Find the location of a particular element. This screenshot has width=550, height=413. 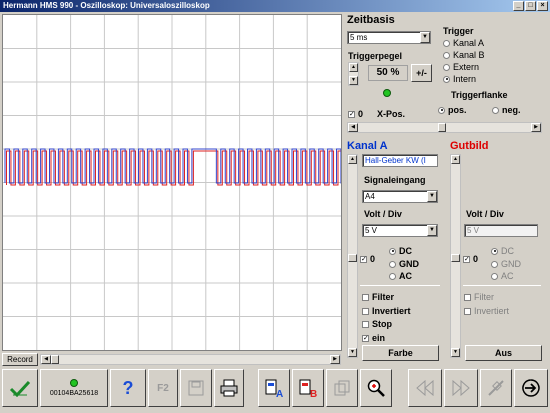

channel-a-icon: A is located at coordinates (274, 388).